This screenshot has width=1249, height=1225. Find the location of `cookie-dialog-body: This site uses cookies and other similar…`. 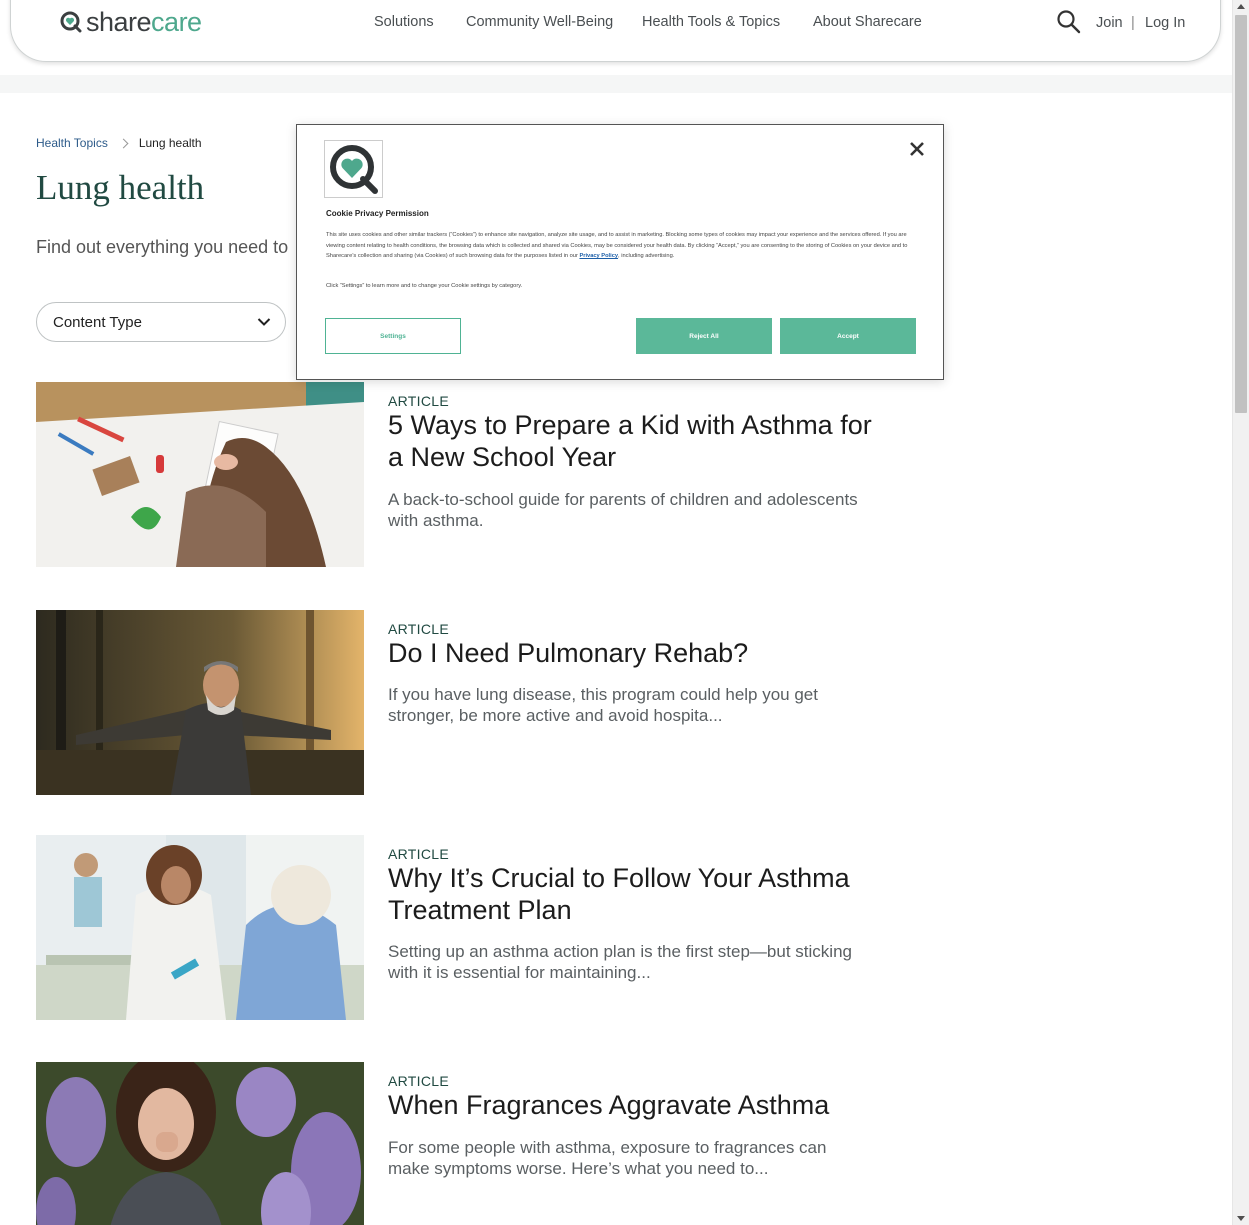

cookie-dialog-body: This site uses cookies and other similar… is located at coordinates (622, 246).